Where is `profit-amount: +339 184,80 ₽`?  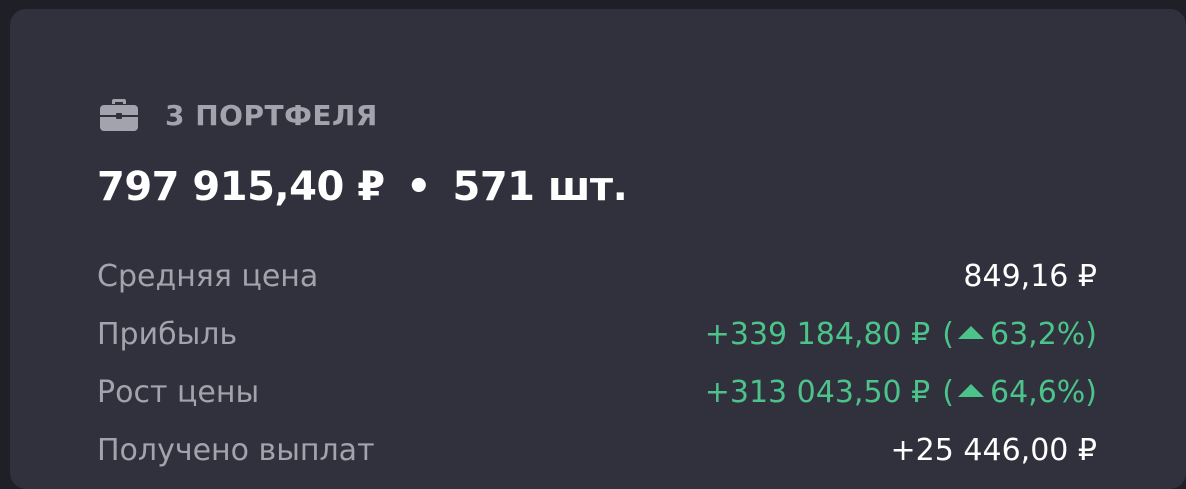
profit-amount: +339 184,80 ₽ is located at coordinates (817, 334).